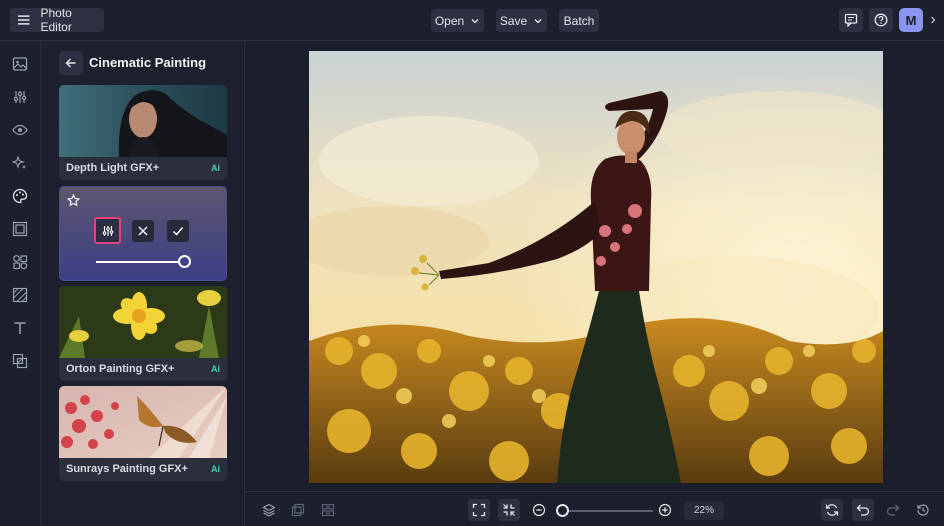 Image resolution: width=944 pixels, height=526 pixels. I want to click on undo-icon, so click(863, 510).